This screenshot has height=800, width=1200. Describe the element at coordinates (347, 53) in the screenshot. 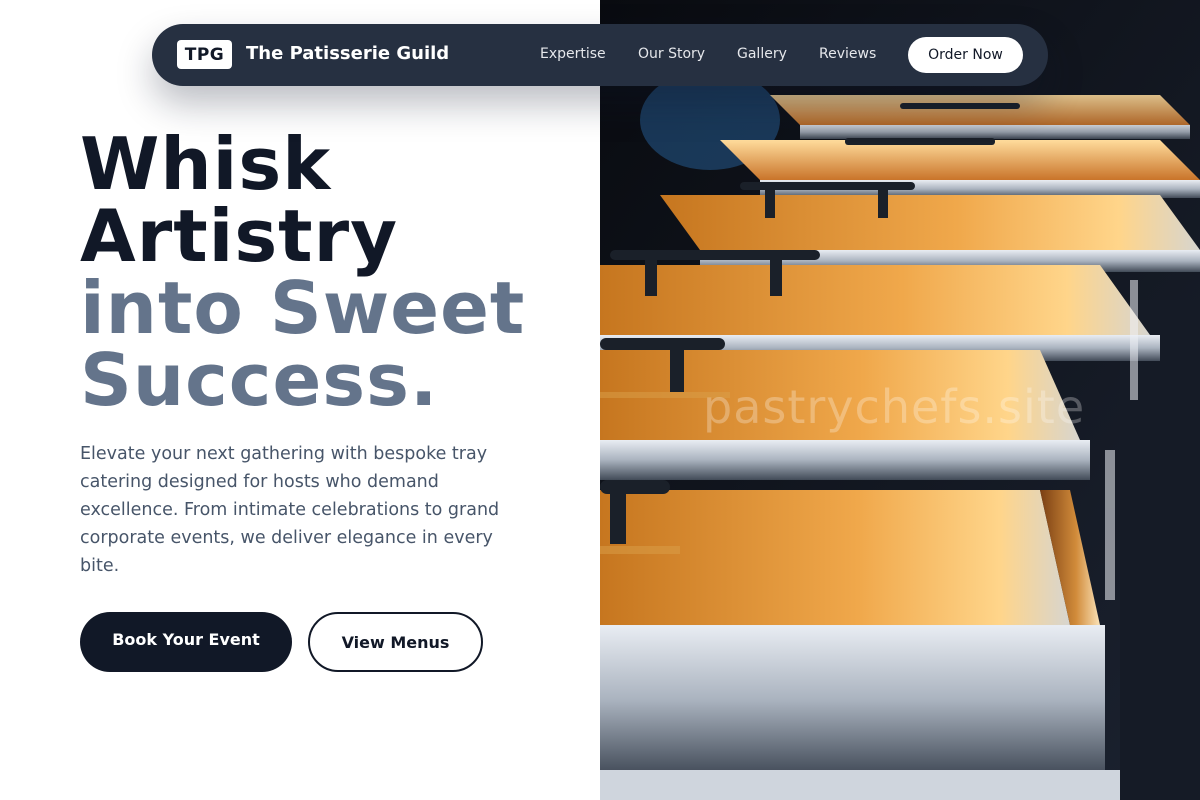

I see `brand-name: The Patisserie Guild` at that location.